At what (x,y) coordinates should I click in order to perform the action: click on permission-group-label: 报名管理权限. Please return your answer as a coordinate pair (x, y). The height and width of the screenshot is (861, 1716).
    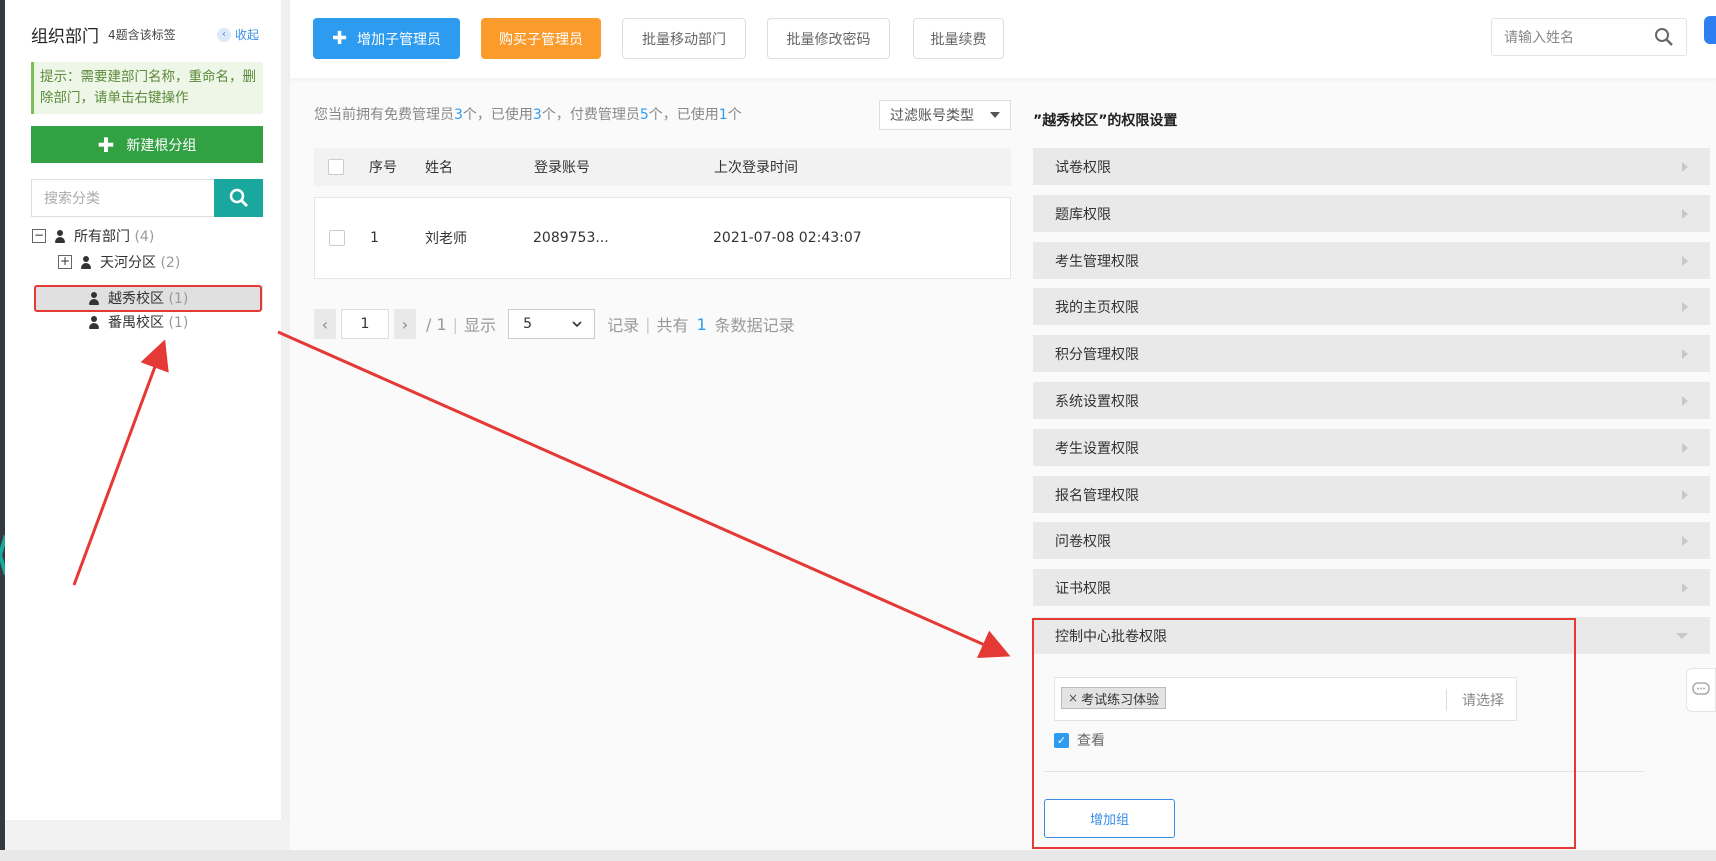
    Looking at the image, I should click on (1097, 495).